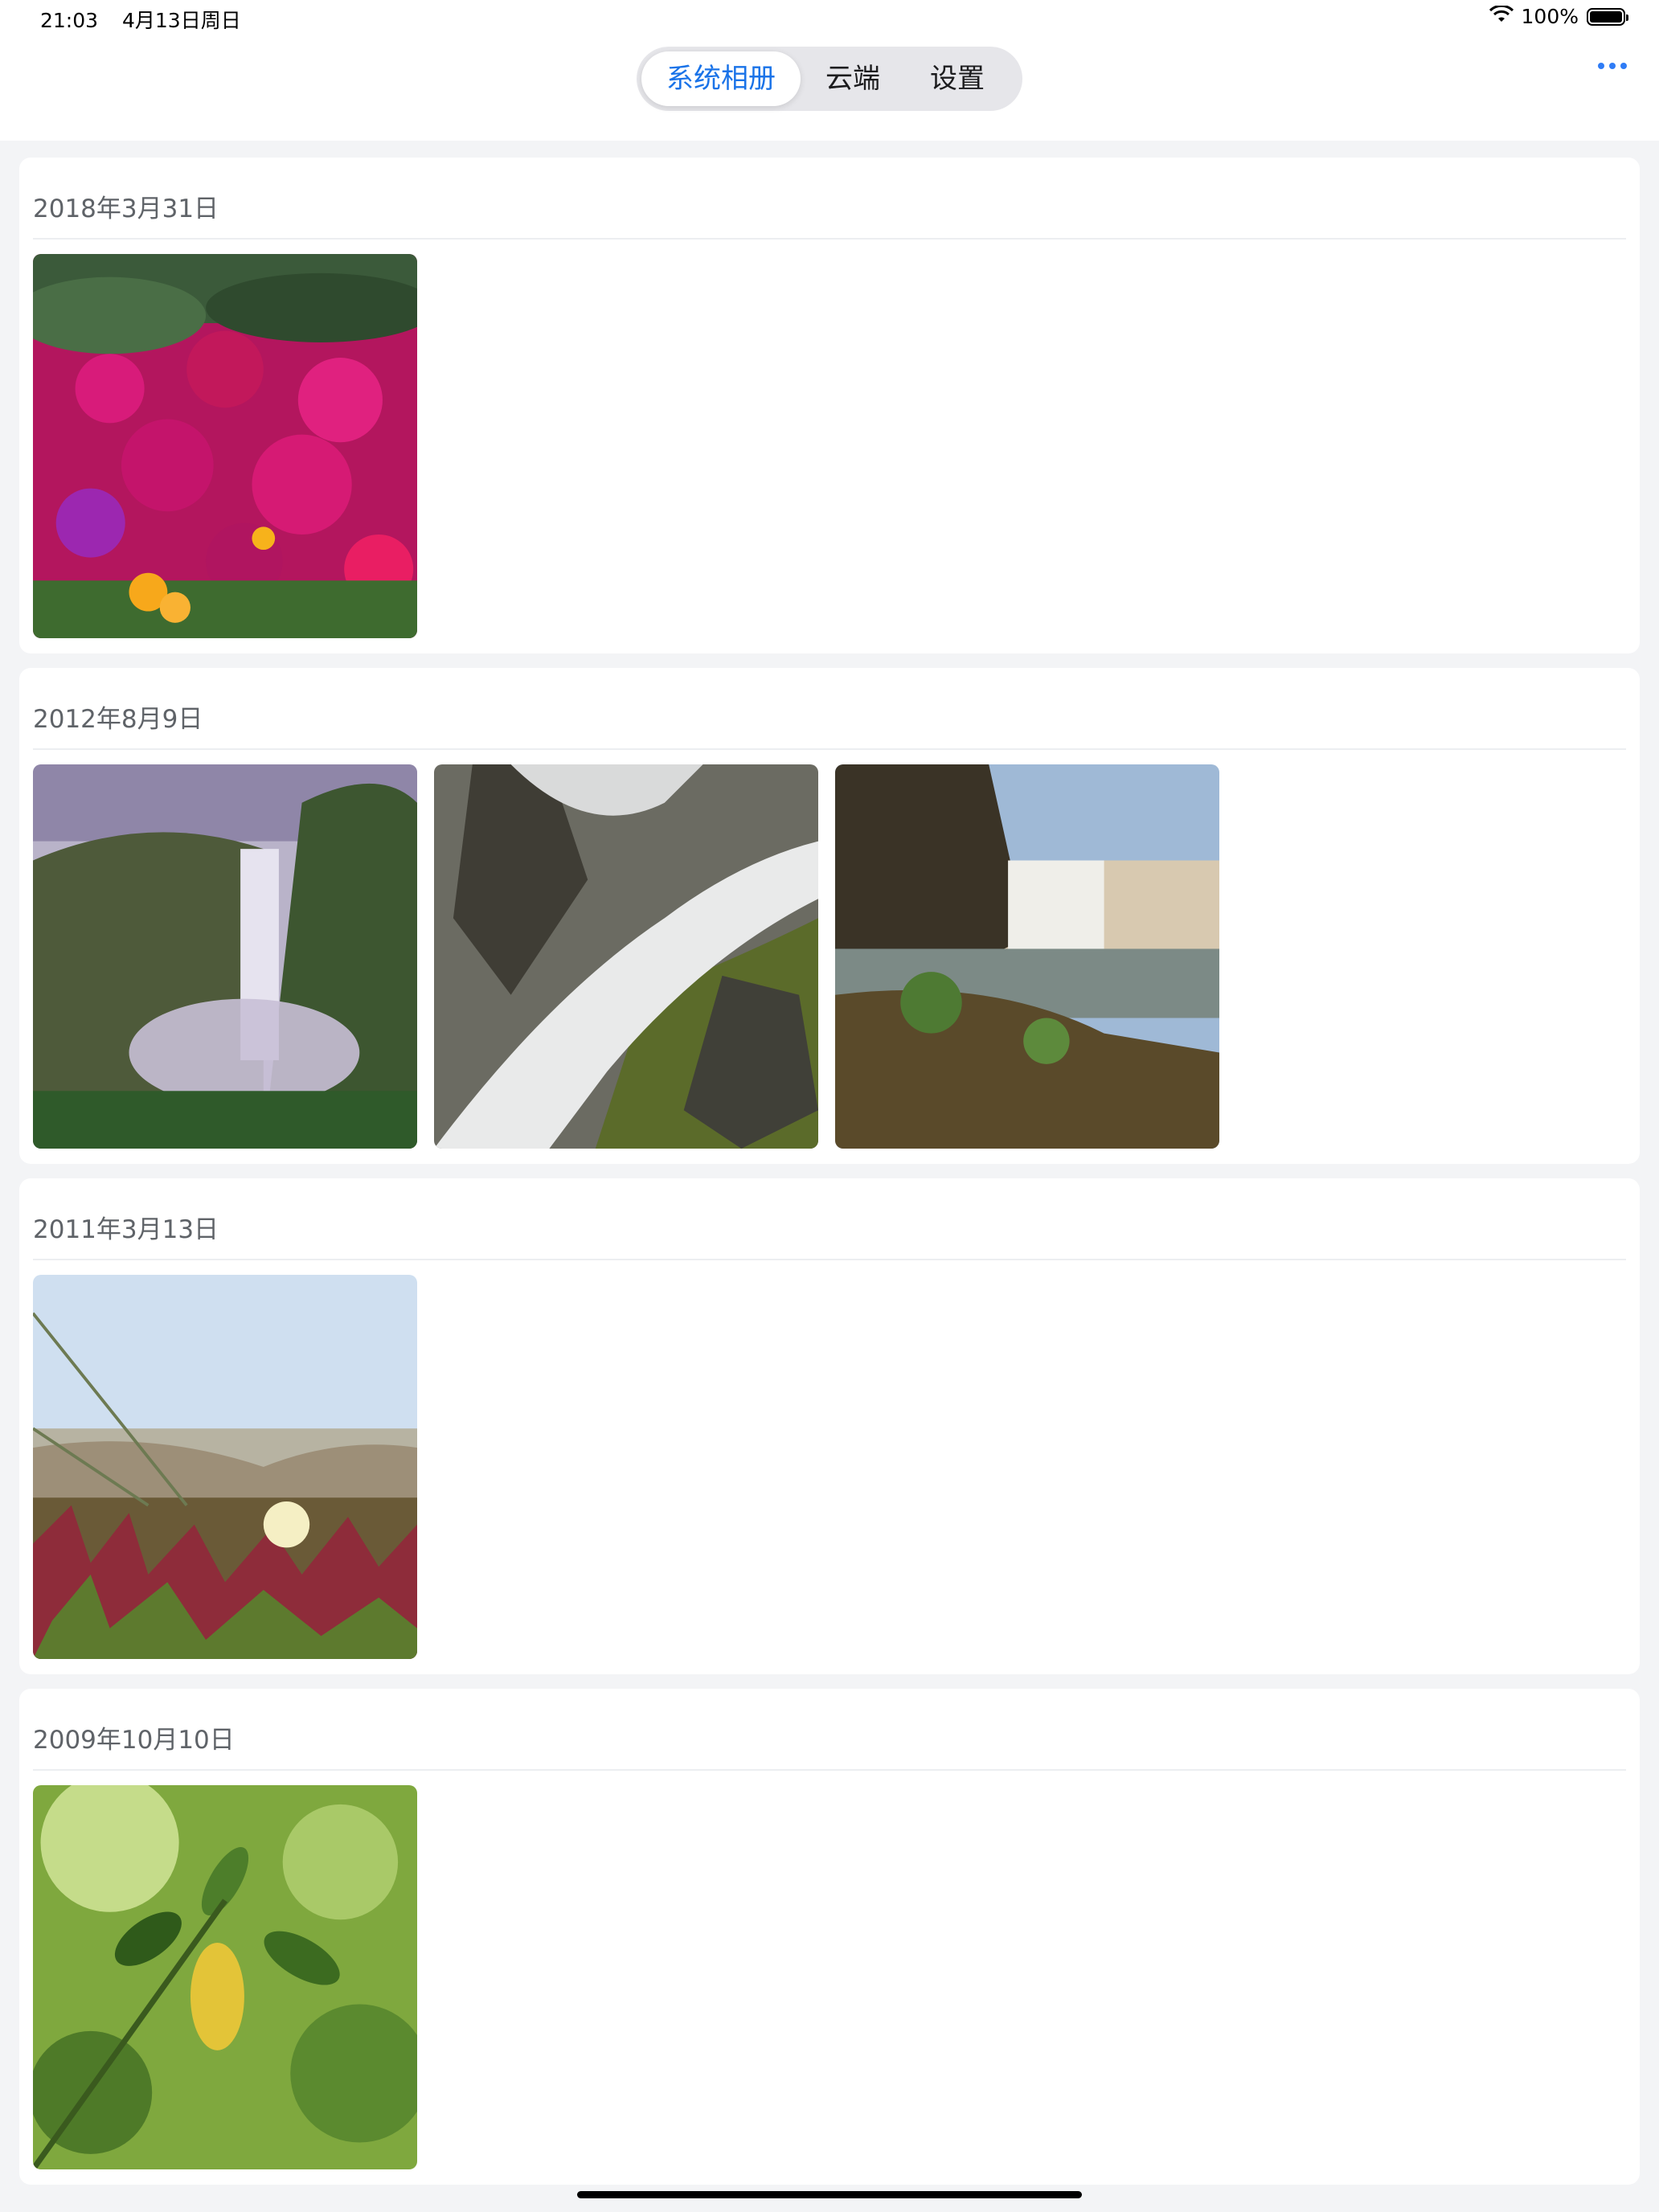 Image resolution: width=1659 pixels, height=2212 pixels. What do you see at coordinates (126, 209) in the screenshot?
I see `section-date: 2018年3月31日` at bounding box center [126, 209].